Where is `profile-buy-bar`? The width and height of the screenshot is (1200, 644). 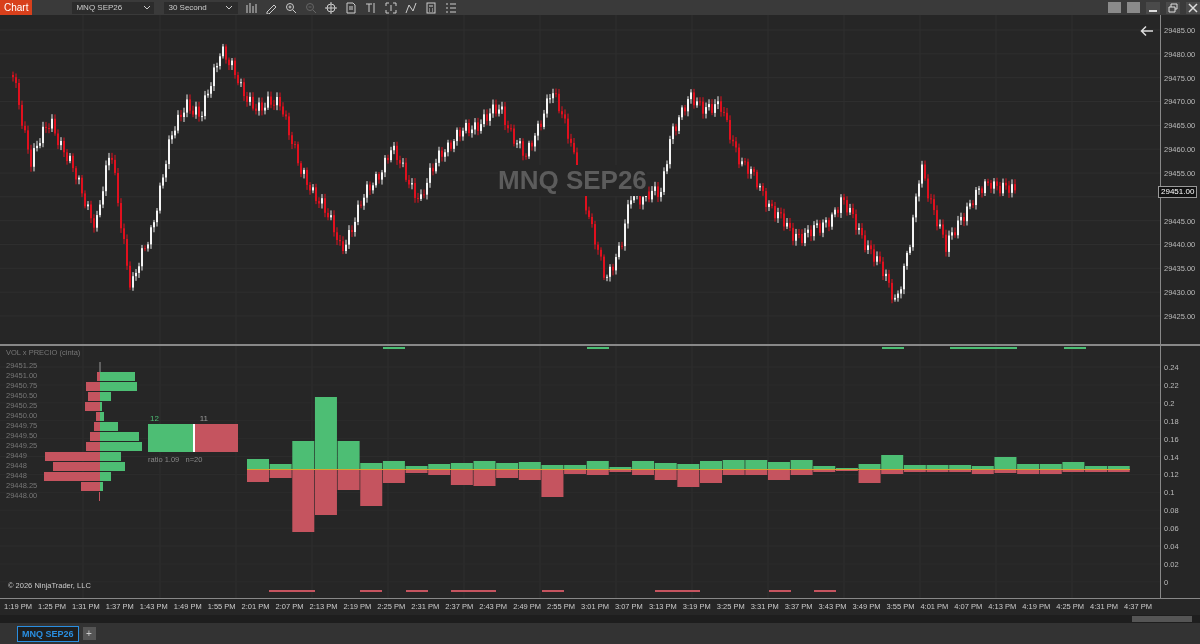 profile-buy-bar is located at coordinates (117, 376).